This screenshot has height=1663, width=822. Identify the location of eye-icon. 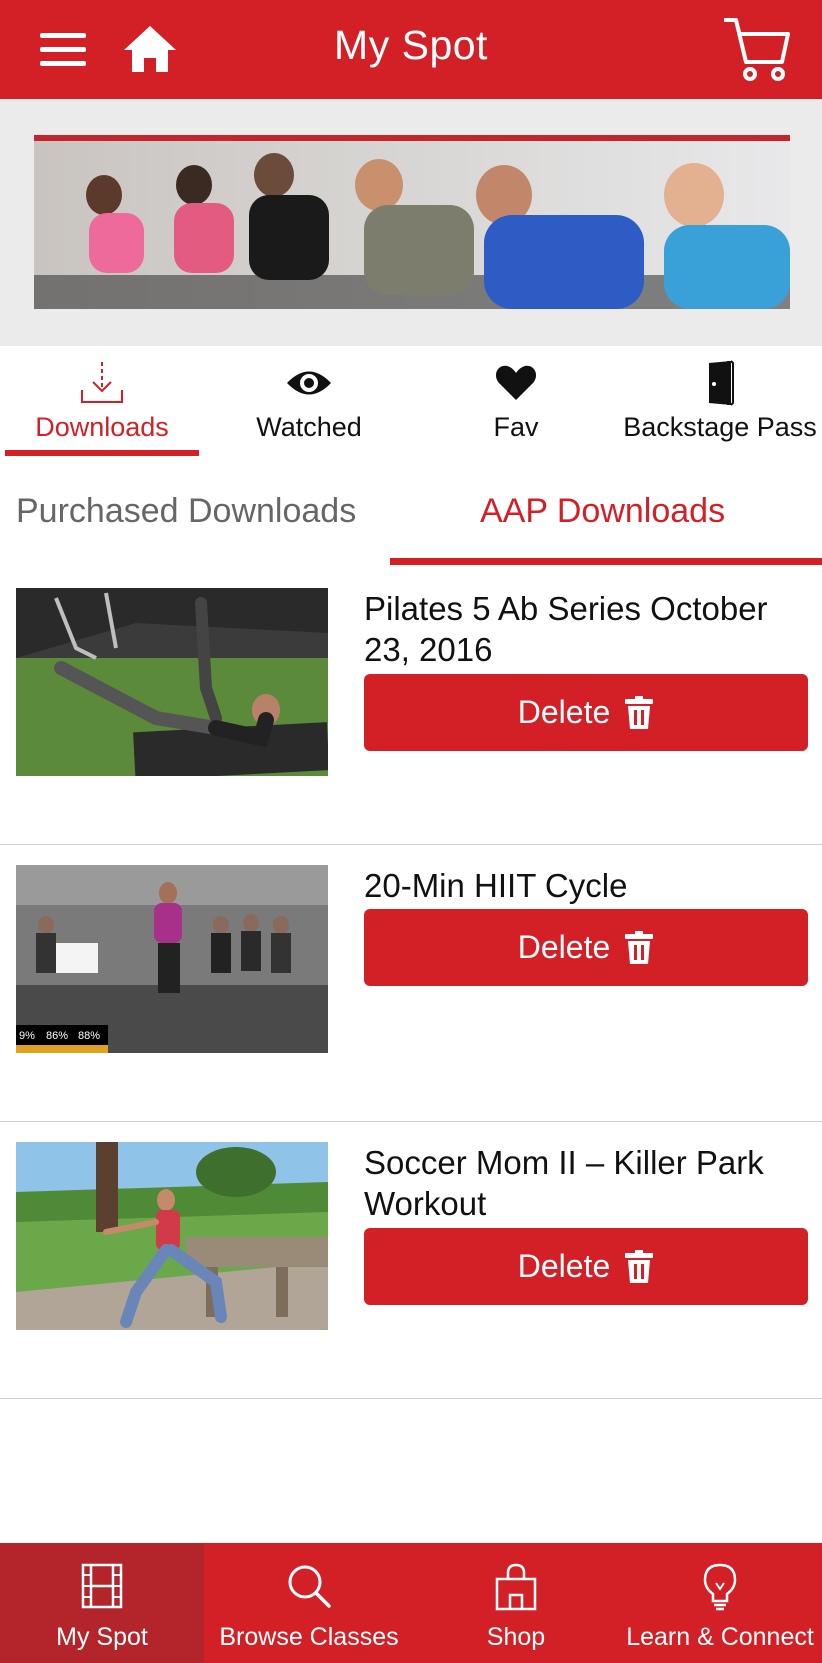
(309, 383).